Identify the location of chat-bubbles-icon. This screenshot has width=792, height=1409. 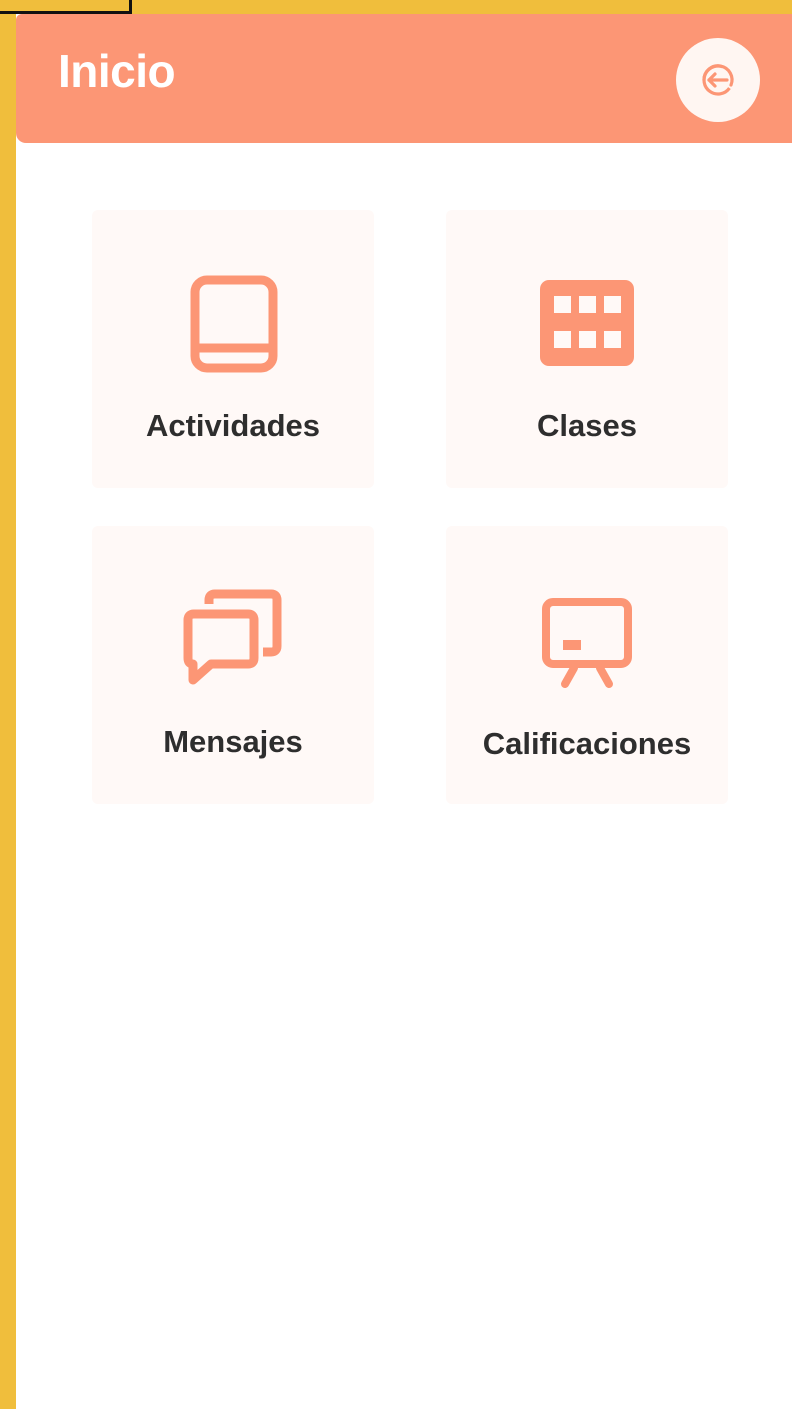
(232, 637).